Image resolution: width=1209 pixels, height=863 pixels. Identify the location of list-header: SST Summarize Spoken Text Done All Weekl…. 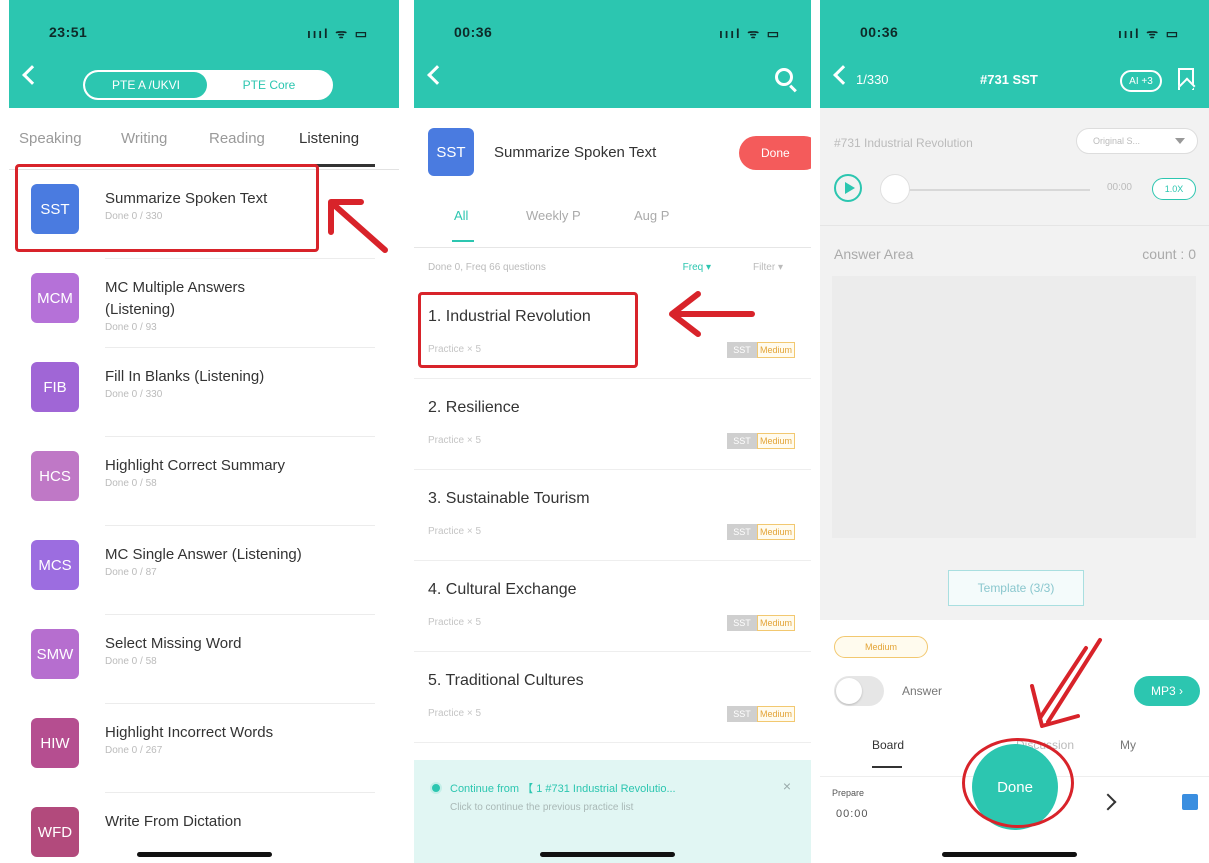
(612, 178).